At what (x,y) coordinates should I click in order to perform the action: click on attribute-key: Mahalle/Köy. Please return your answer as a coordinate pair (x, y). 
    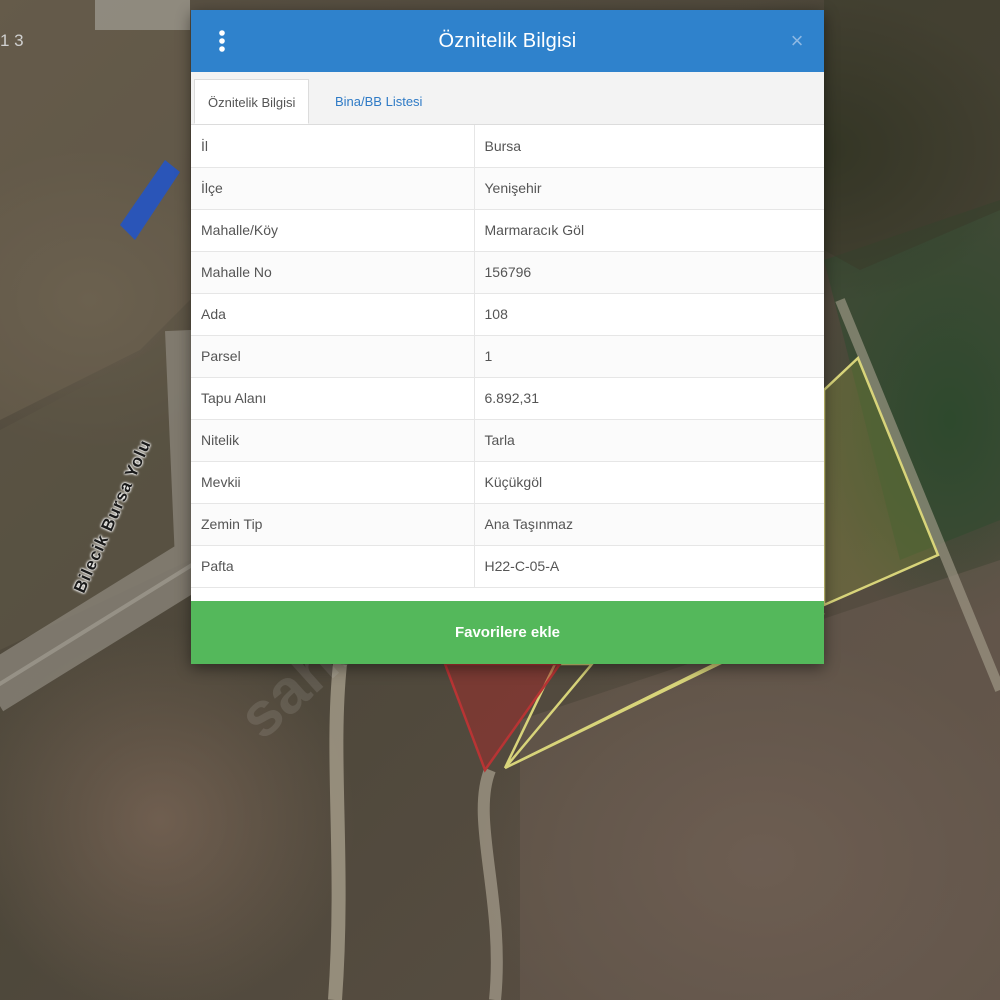
    Looking at the image, I should click on (333, 230).